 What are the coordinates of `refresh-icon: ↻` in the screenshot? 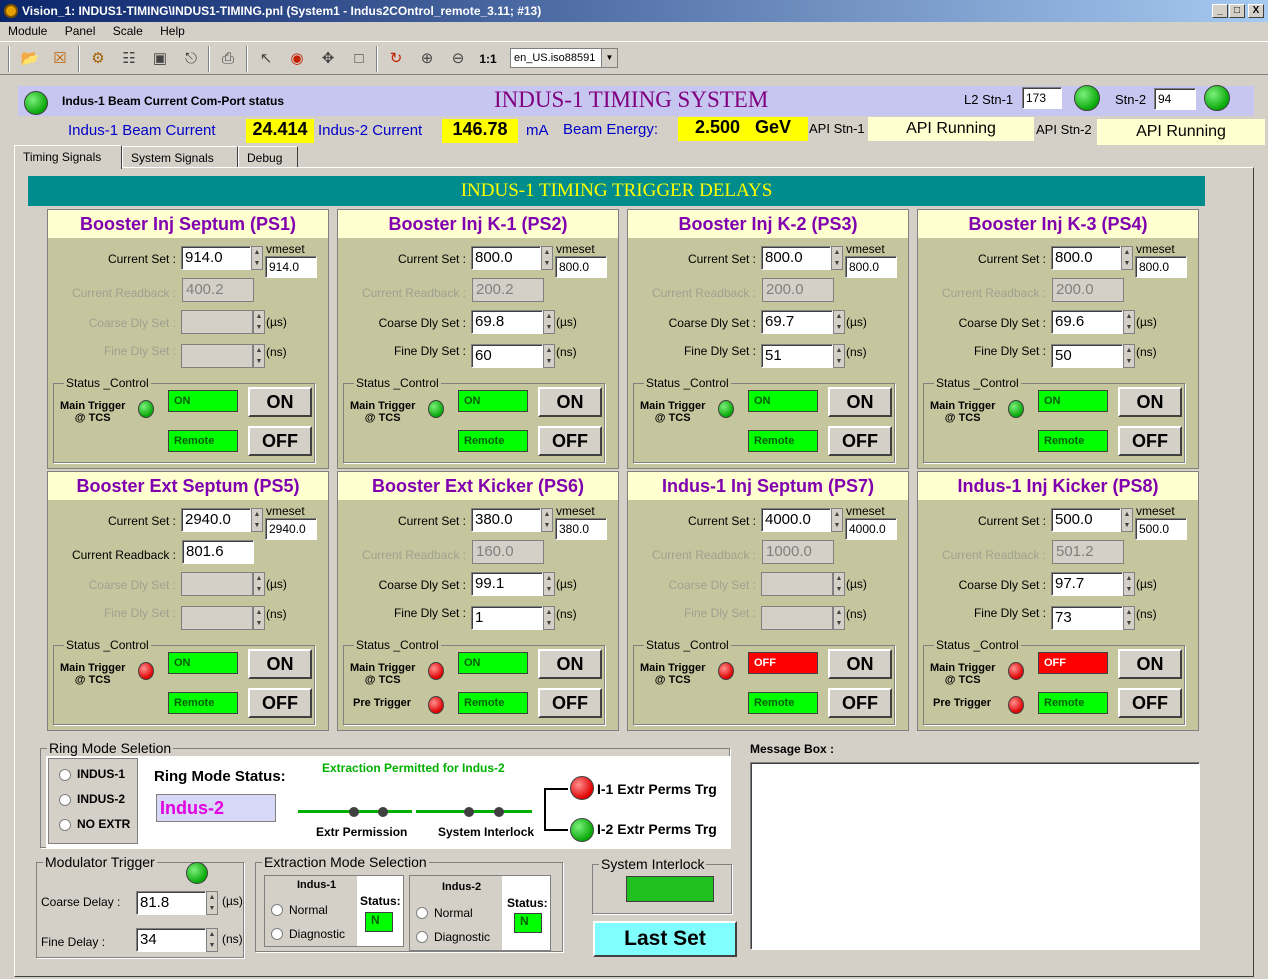 It's located at (396, 59).